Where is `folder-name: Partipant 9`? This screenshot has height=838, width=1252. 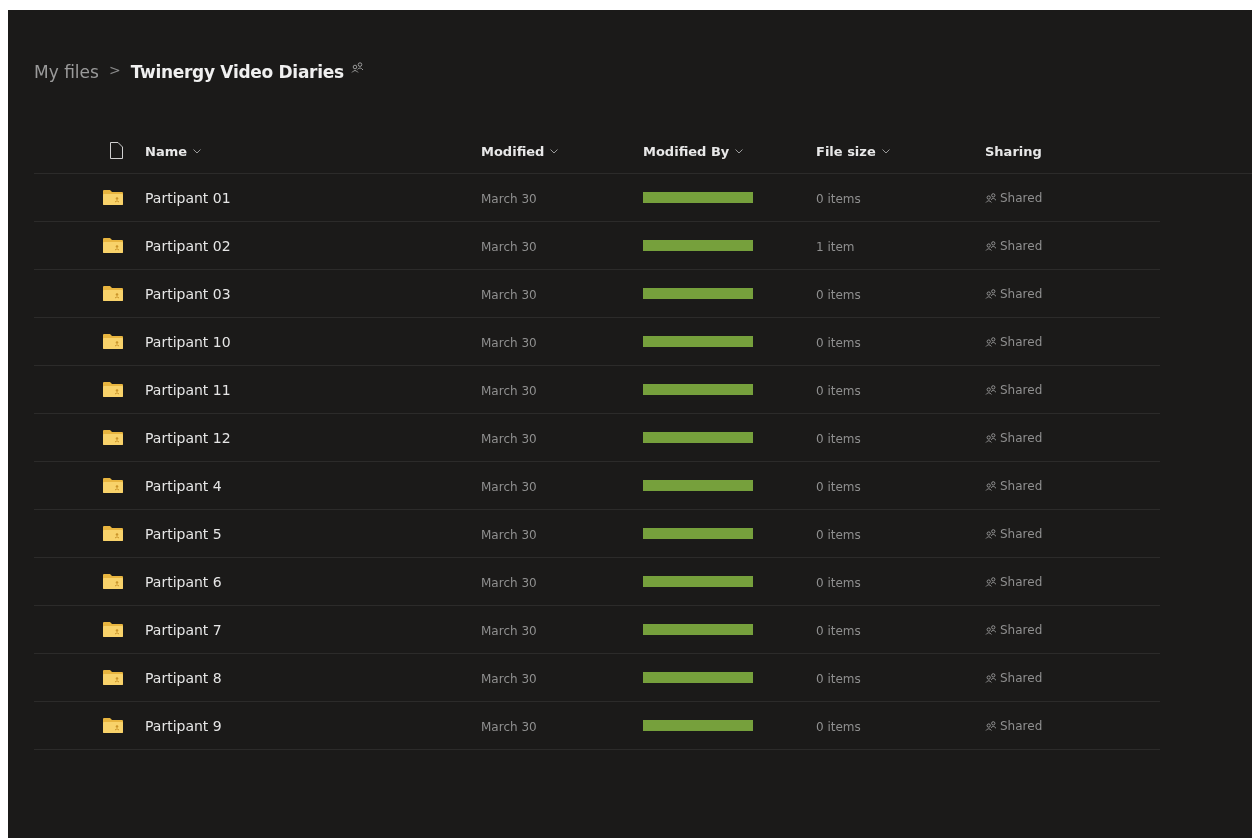
folder-name: Partipant 9 is located at coordinates (183, 726).